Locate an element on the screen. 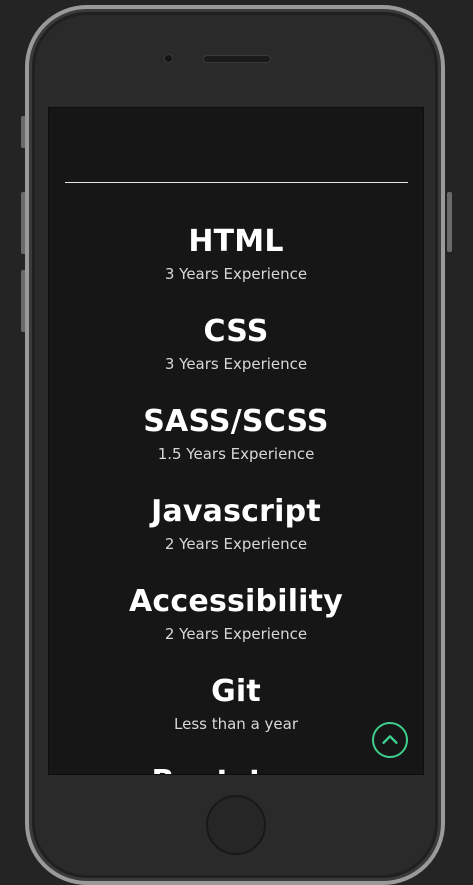  skill-item: Bootstrap is located at coordinates (236, 768).